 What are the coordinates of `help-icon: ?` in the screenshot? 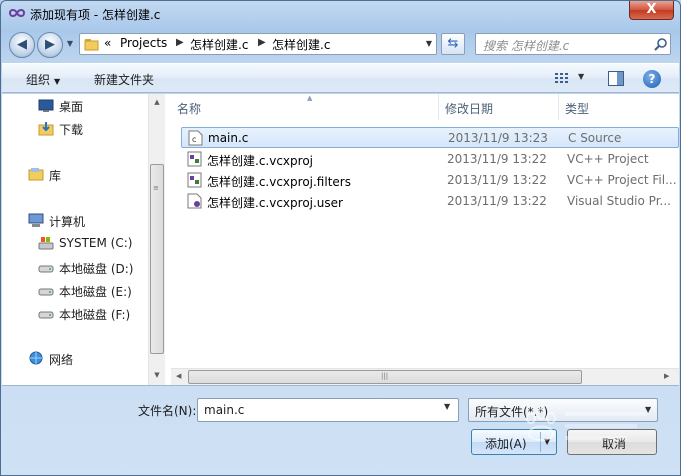 It's located at (652, 79).